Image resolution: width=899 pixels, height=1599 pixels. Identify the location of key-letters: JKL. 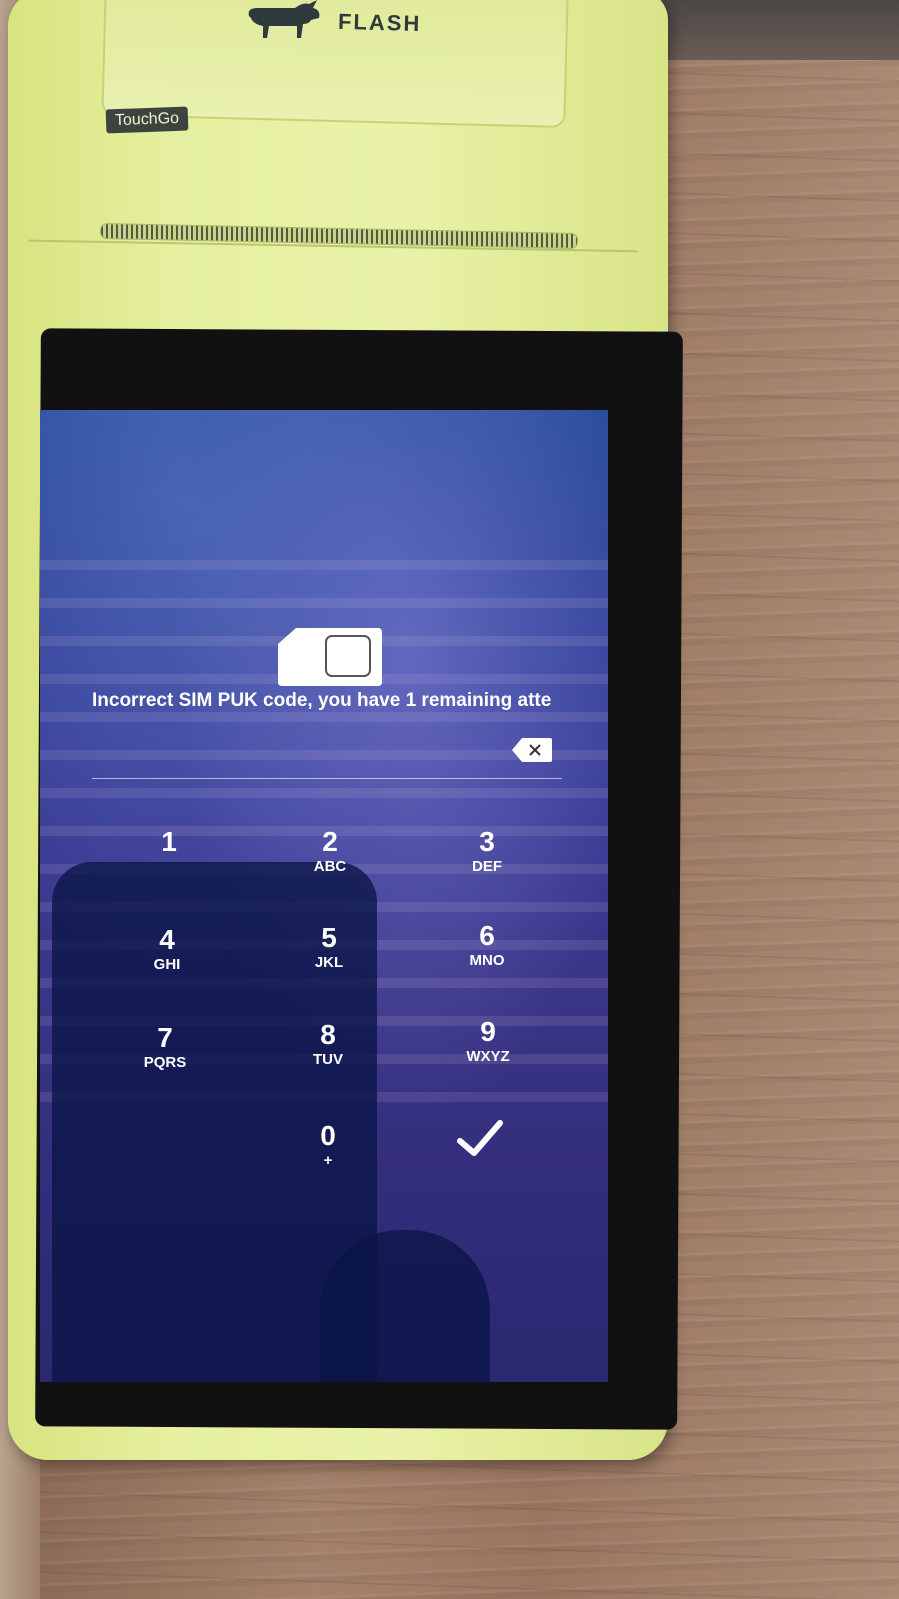
(329, 962).